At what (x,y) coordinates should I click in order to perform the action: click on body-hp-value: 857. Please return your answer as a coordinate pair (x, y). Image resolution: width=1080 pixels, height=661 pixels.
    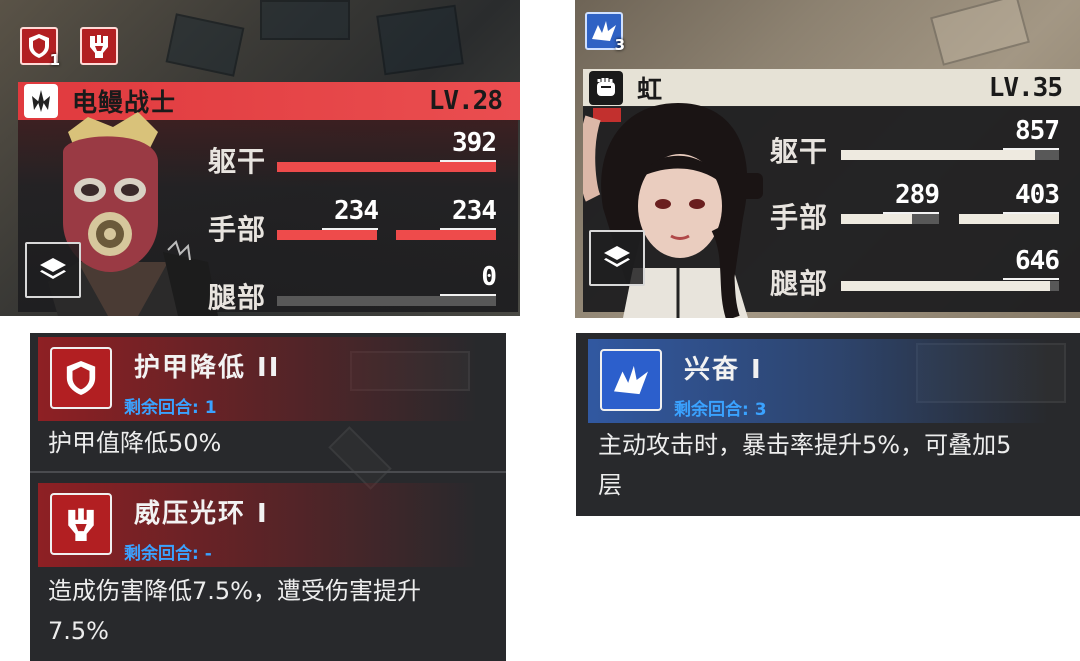
    Looking at the image, I should click on (1037, 131).